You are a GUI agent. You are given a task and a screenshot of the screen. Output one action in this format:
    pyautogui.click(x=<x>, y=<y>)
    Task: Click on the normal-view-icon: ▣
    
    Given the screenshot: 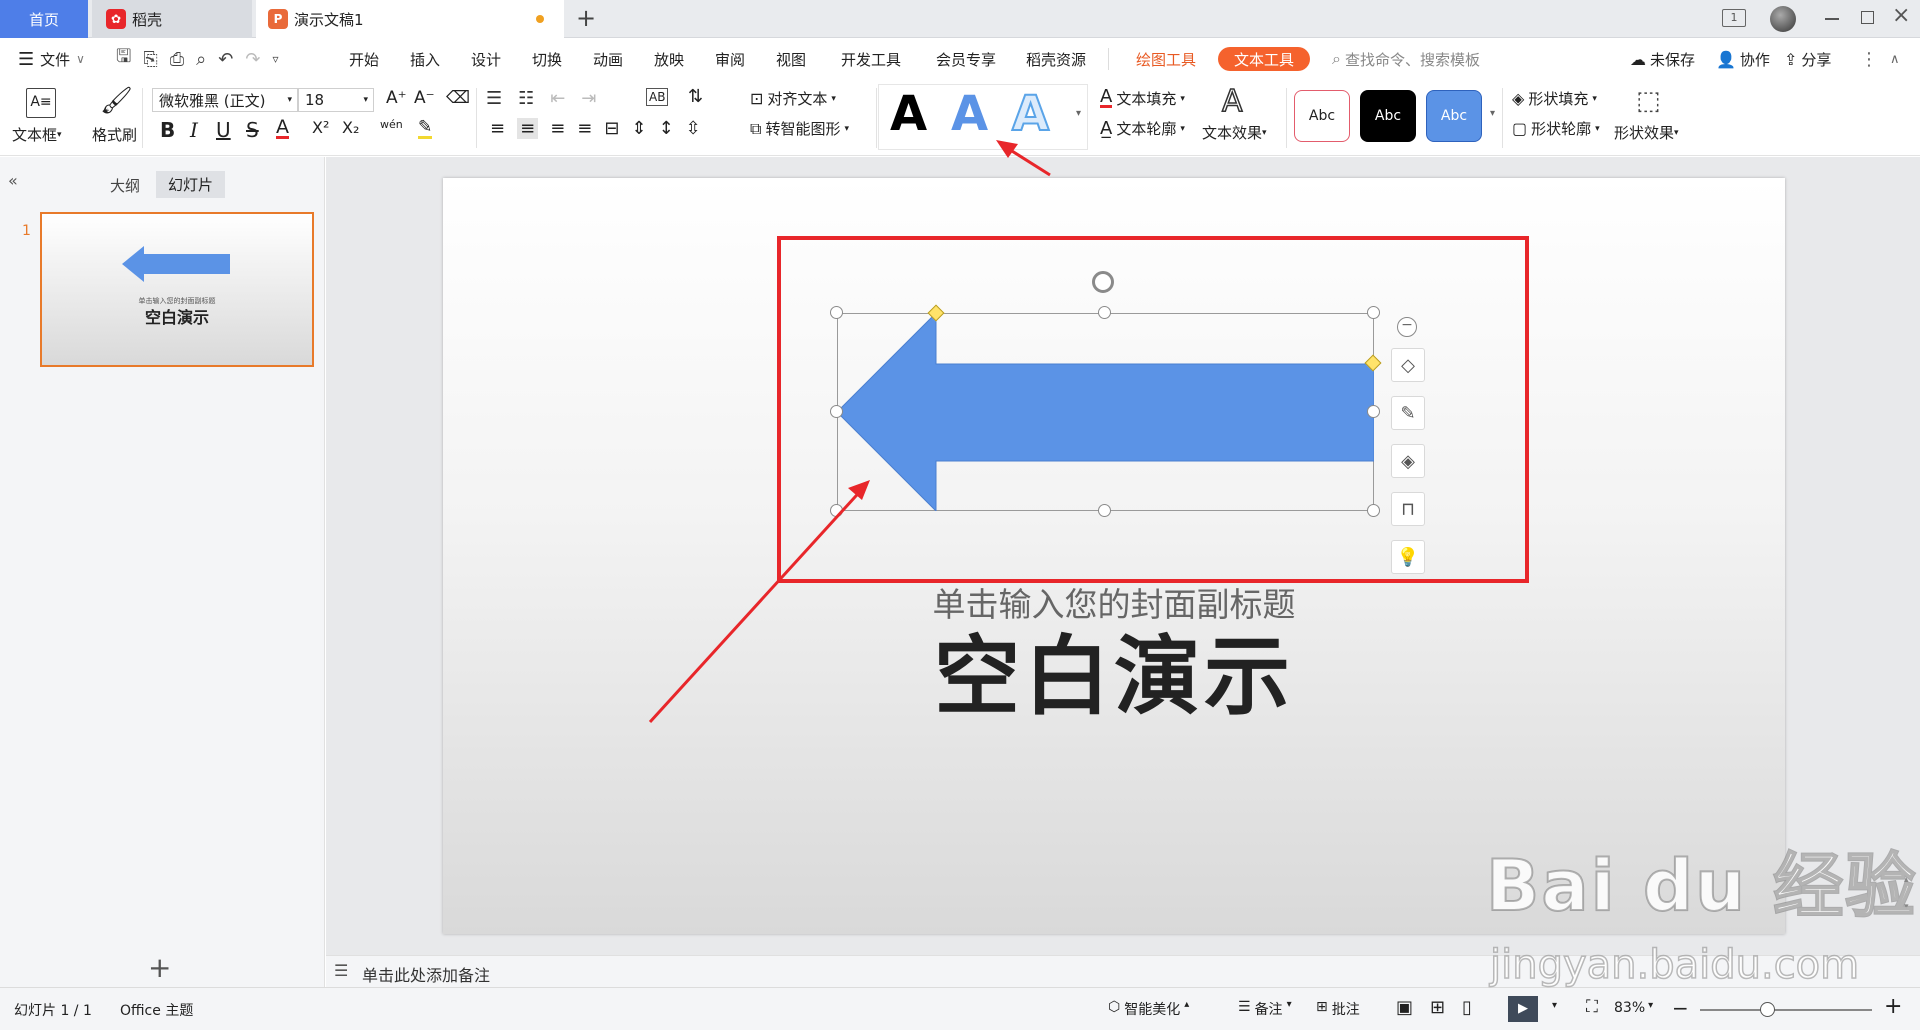 What is the action you would take?
    pyautogui.click(x=1404, y=1007)
    